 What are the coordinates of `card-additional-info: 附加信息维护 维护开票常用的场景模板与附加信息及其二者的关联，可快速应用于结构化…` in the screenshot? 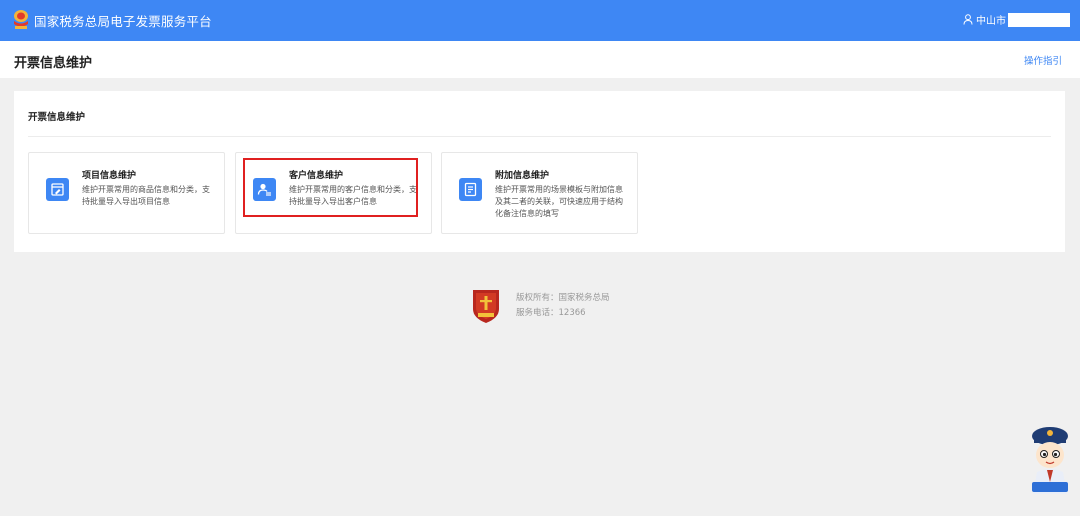 It's located at (539, 193).